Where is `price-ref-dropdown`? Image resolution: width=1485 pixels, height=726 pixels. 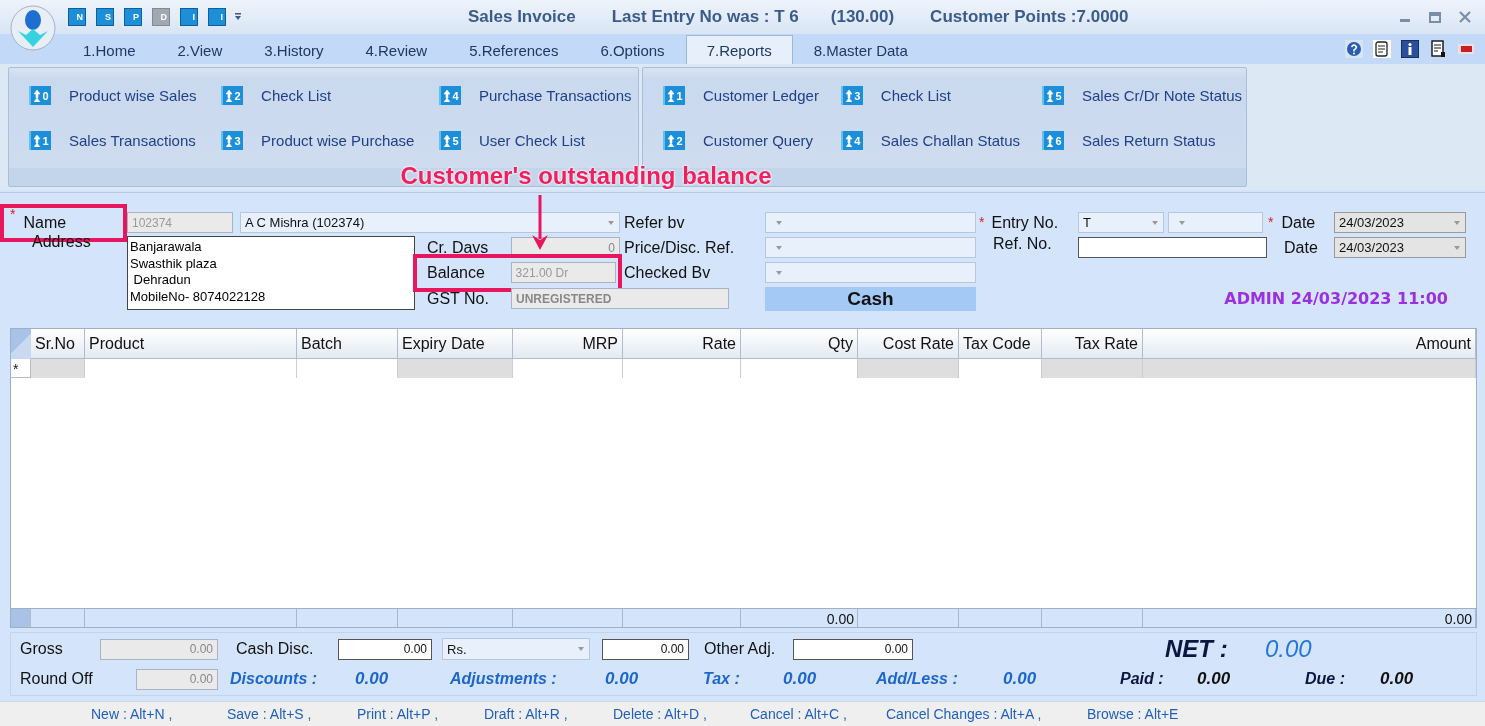 price-ref-dropdown is located at coordinates (870, 247).